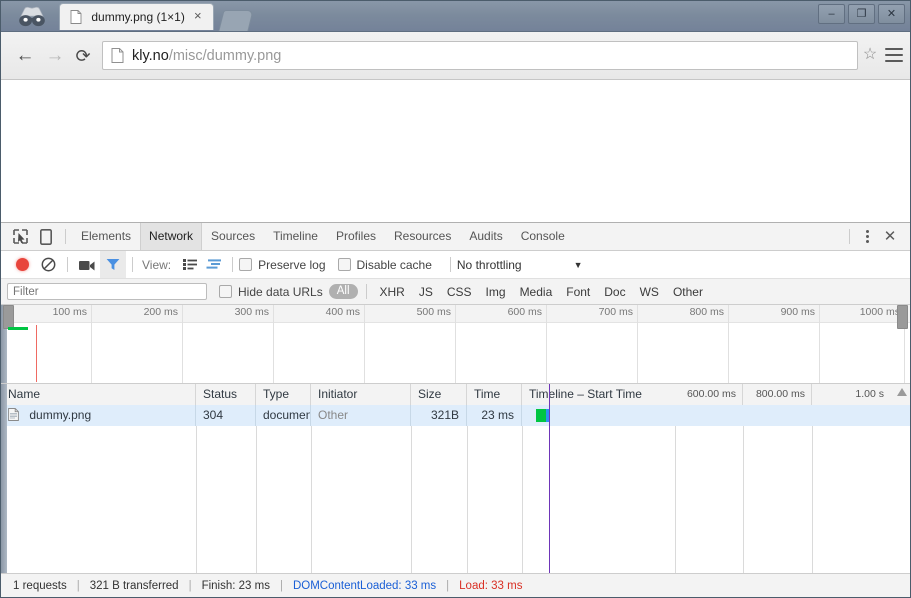 The width and height of the screenshot is (911, 598). I want to click on record-button, so click(22, 265).